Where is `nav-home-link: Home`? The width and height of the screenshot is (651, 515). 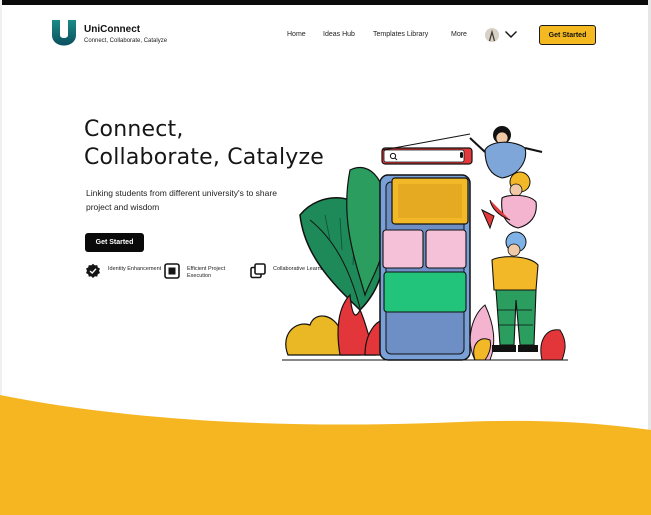
nav-home-link: Home is located at coordinates (296, 34).